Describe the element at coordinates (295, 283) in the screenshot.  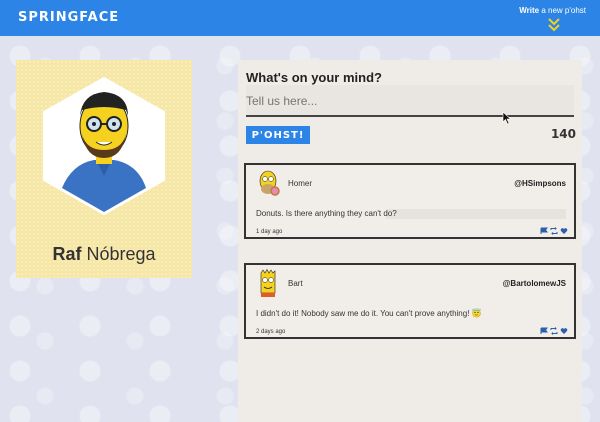
I see `feed-author-name: Bart` at that location.